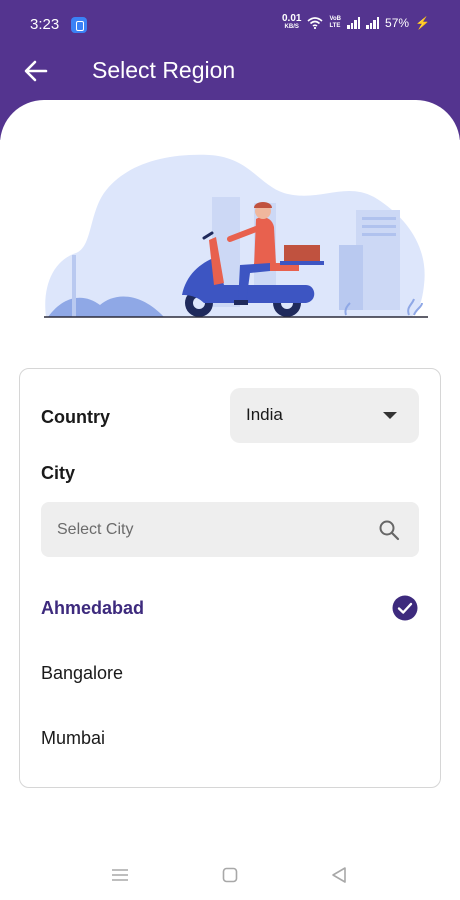 This screenshot has width=460, height=900. Describe the element at coordinates (264, 414) in the screenshot. I see `country-value: India` at that location.